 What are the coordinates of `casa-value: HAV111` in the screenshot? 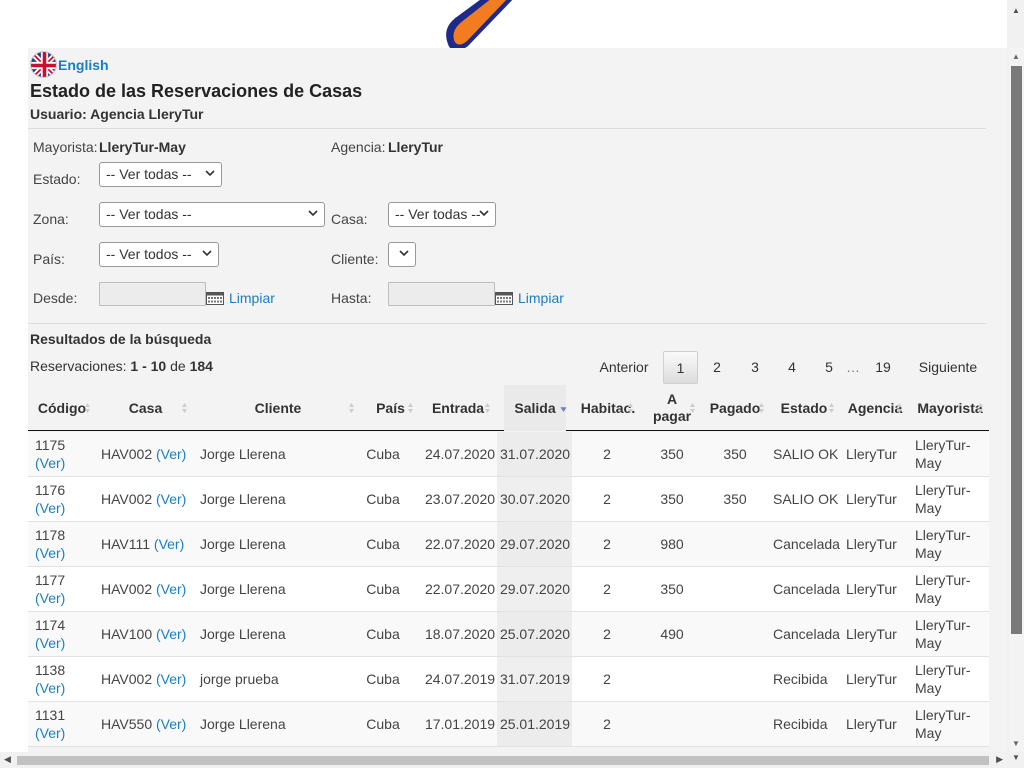 It's located at (126, 544).